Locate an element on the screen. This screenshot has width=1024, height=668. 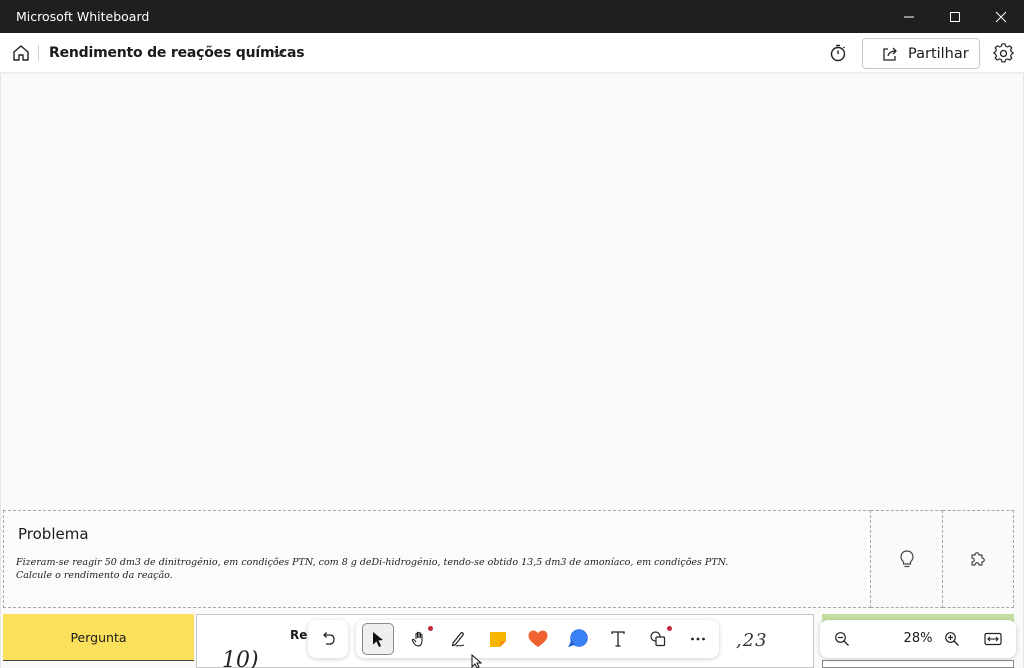
zoom-out-button is located at coordinates (842, 639).